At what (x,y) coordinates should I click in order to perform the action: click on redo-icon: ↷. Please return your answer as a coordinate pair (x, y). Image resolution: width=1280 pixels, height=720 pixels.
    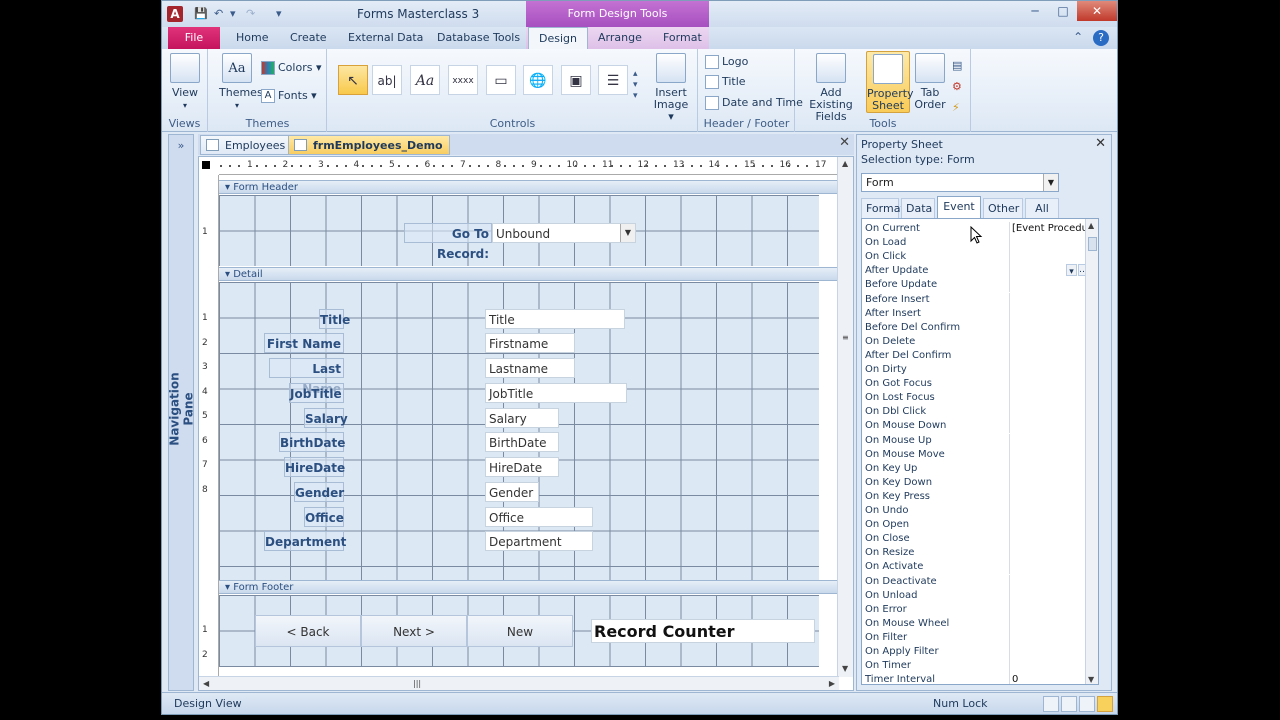
    Looking at the image, I should click on (250, 13).